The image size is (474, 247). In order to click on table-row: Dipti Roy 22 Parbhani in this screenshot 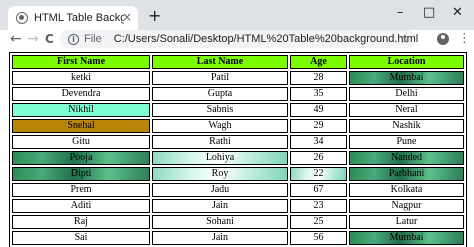, I will do `click(238, 174)`.